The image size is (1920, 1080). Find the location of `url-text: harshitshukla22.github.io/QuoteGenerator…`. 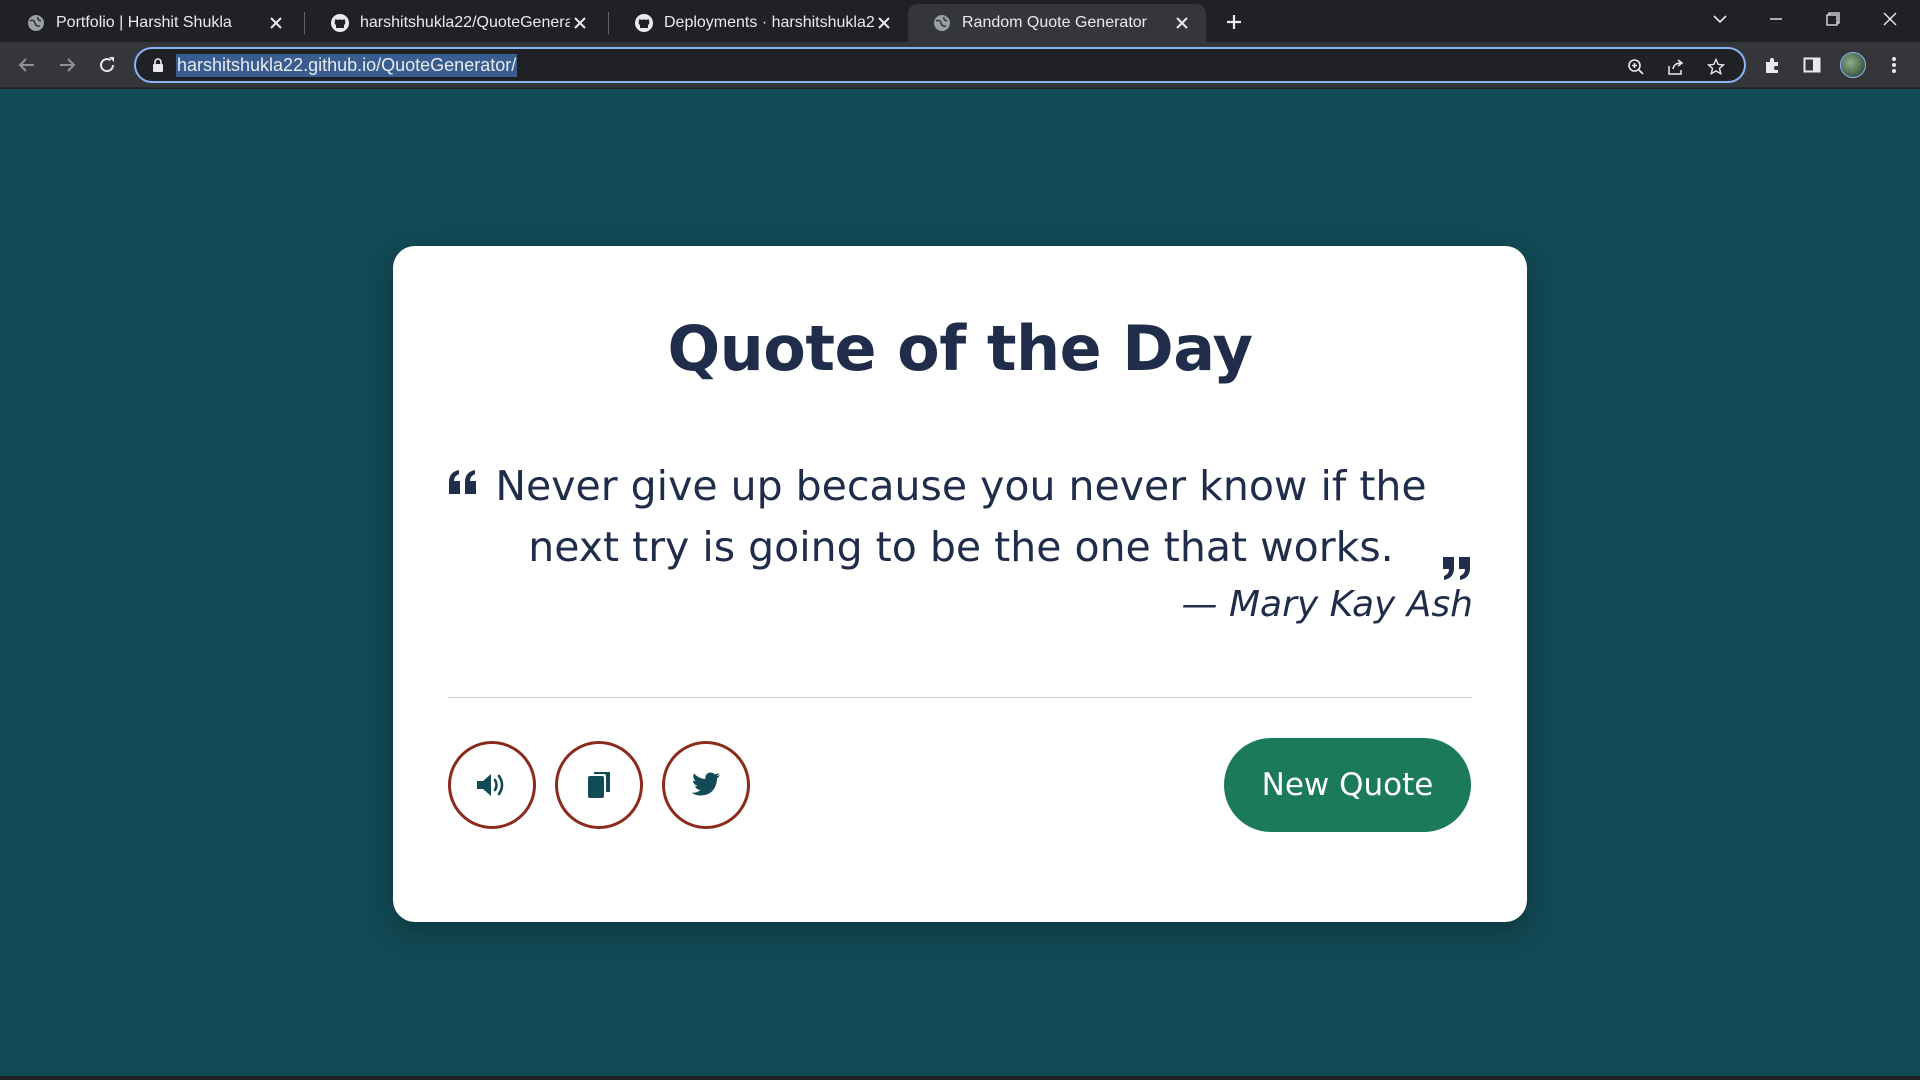

url-text: harshitshukla22.github.io/QuoteGenerator… is located at coordinates (347, 65).